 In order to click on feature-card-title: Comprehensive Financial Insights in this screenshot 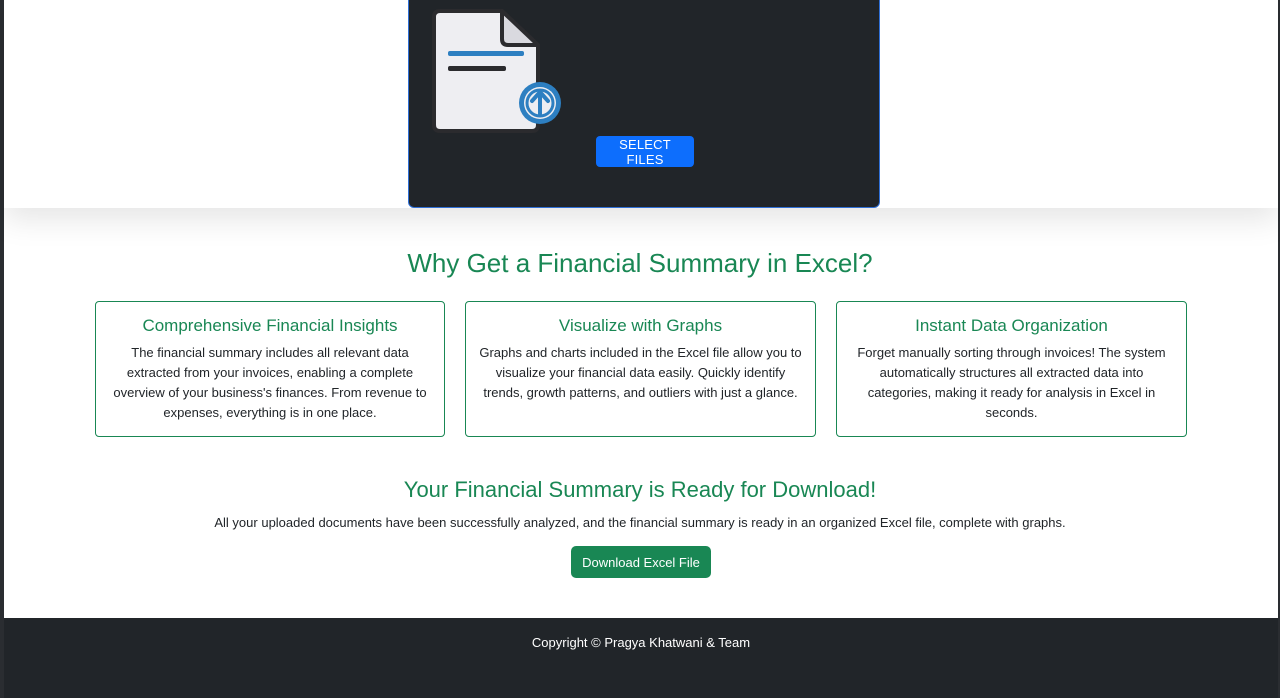, I will do `click(270, 325)`.